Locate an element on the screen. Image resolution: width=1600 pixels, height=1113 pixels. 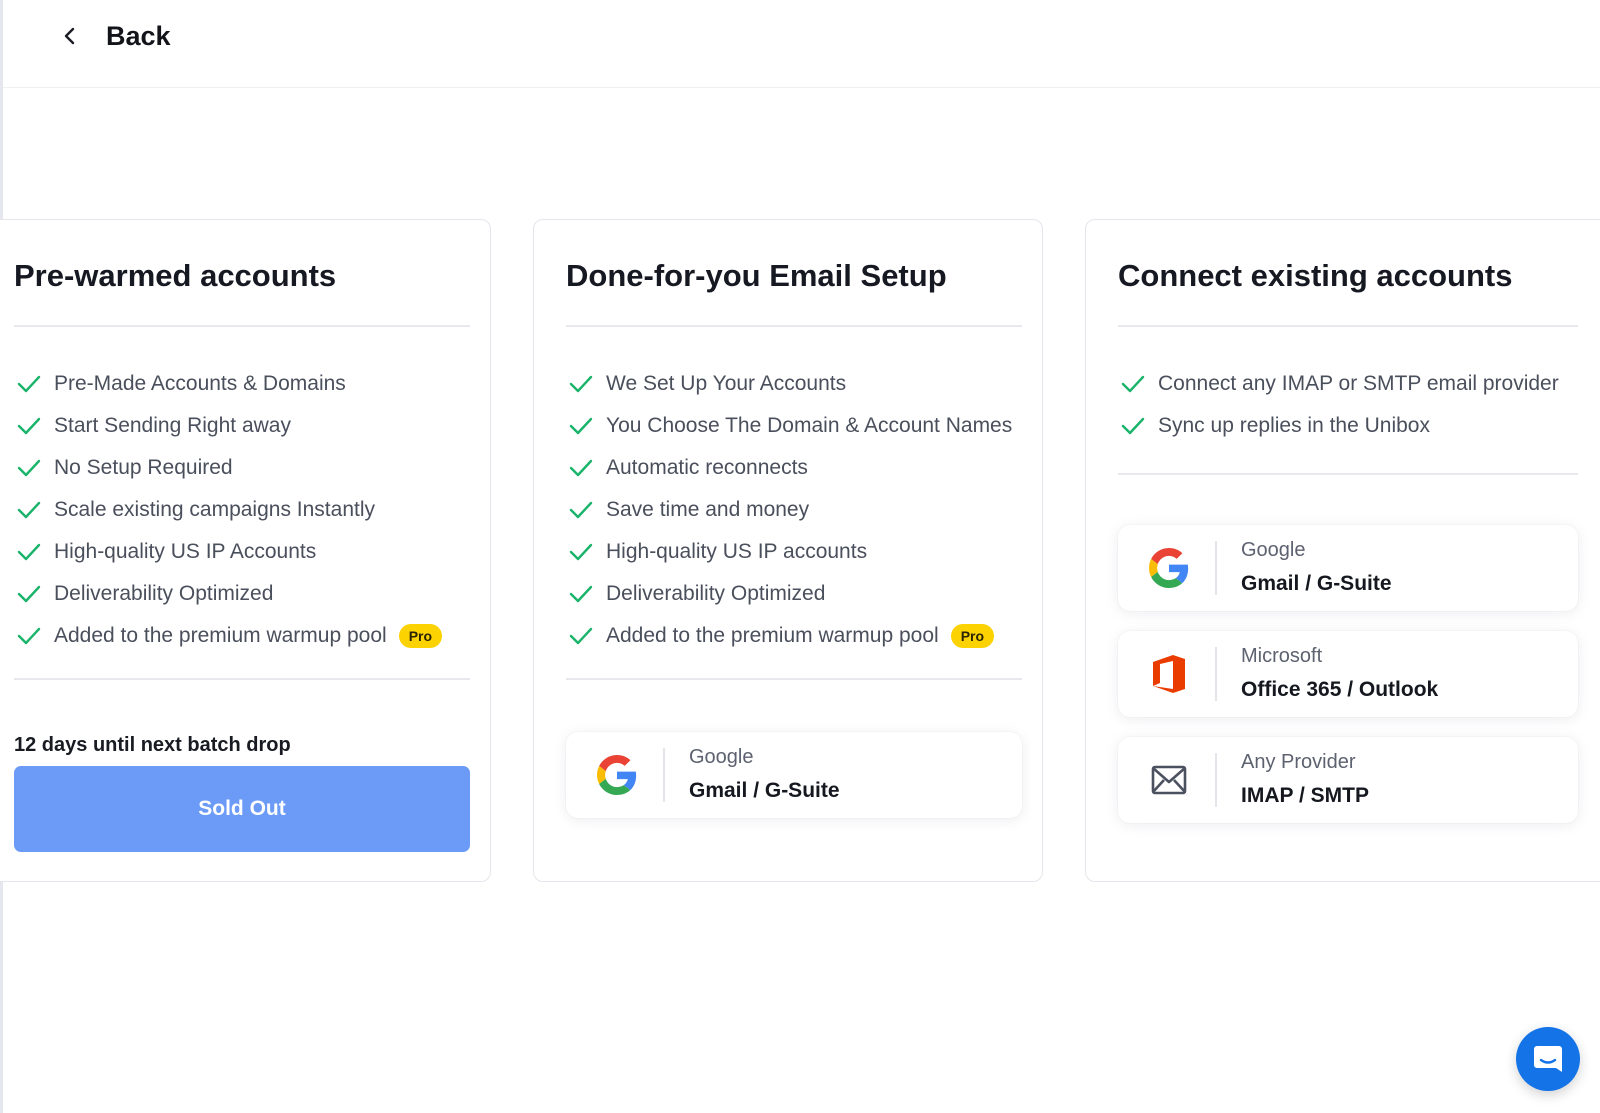
back-label: Back is located at coordinates (138, 35).